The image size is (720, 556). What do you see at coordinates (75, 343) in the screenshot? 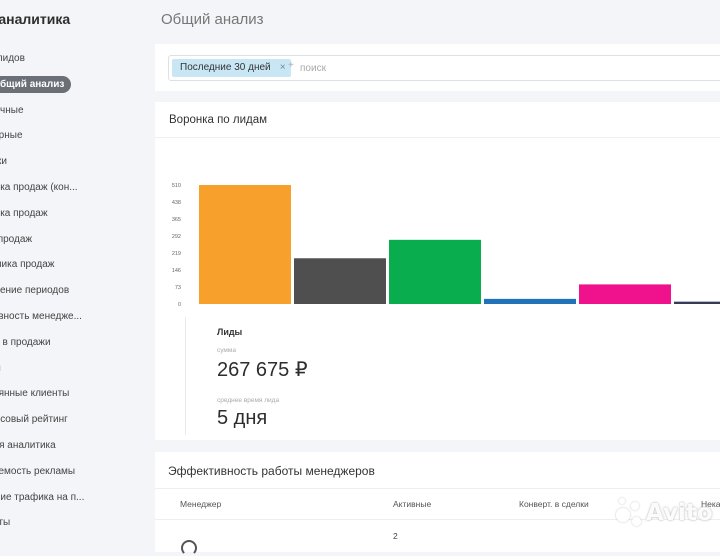
I see `sidebar-item: клад в продажи` at bounding box center [75, 343].